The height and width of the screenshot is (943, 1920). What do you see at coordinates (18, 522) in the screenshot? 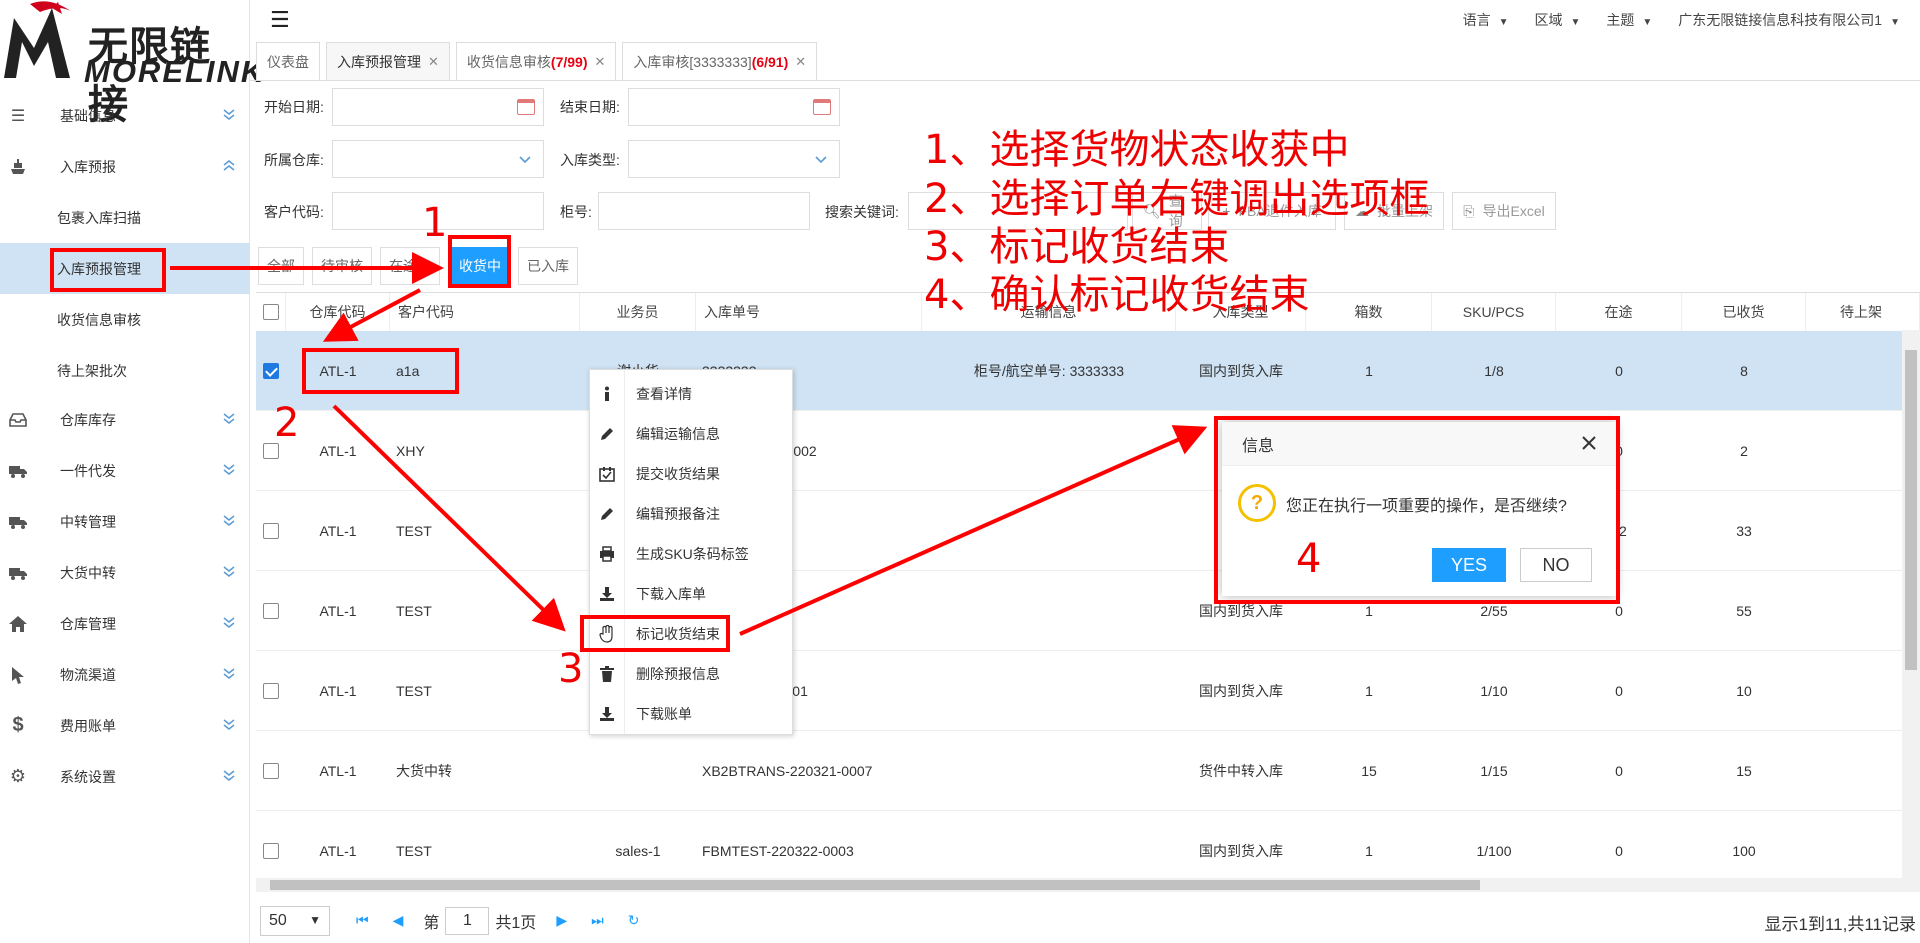
I see `truck-icon` at bounding box center [18, 522].